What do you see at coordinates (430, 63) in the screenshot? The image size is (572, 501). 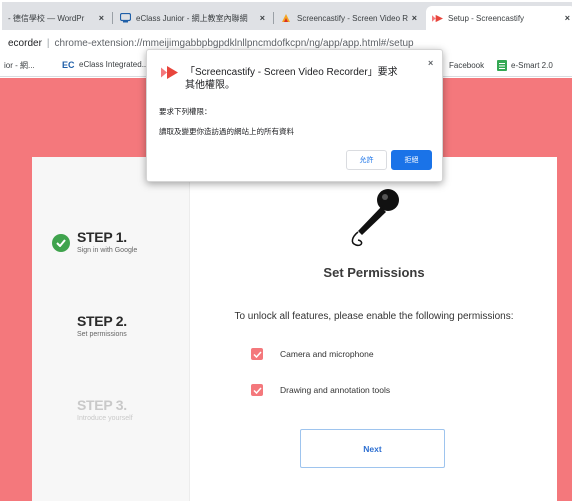 I see `dialog-close-icon: ×` at bounding box center [430, 63].